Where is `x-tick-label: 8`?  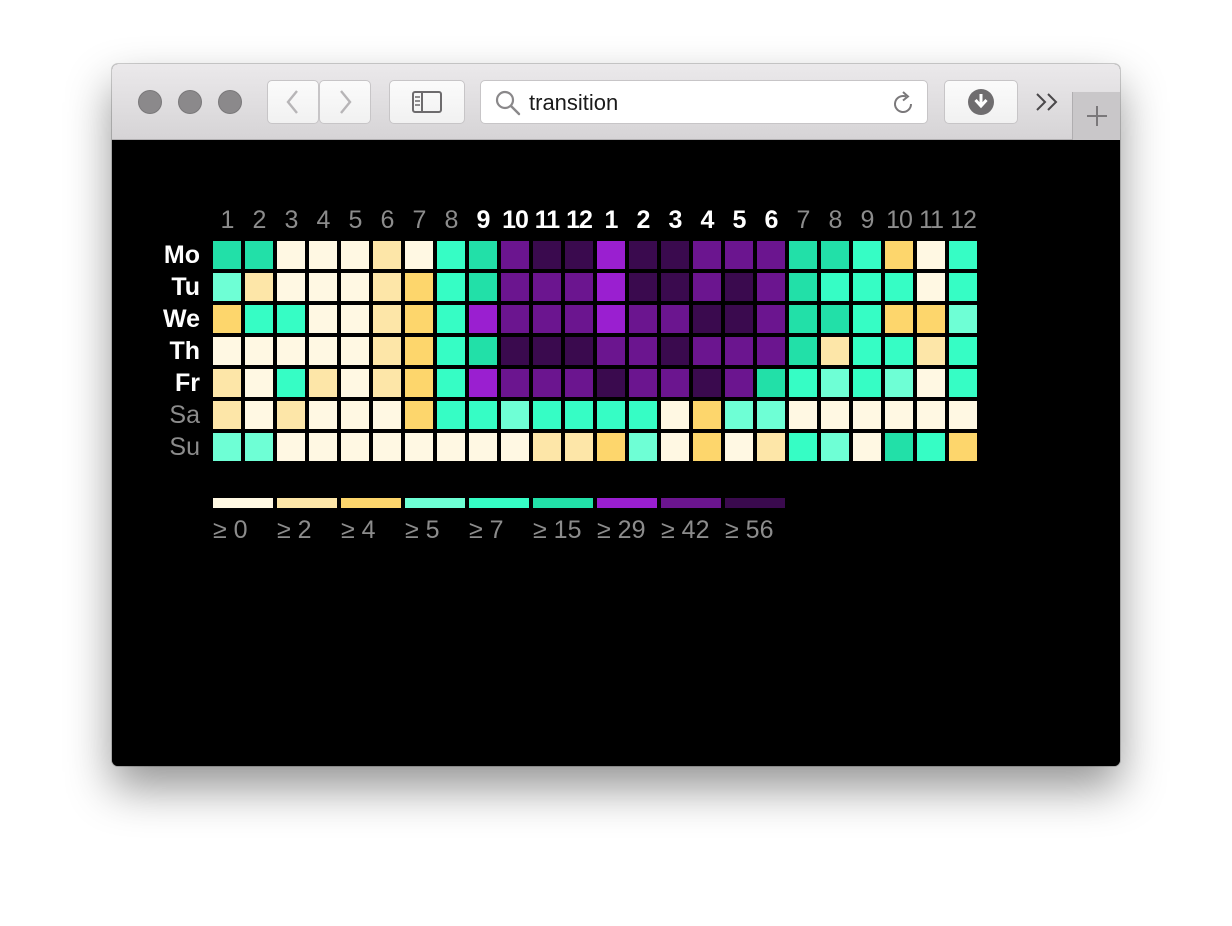 x-tick-label: 8 is located at coordinates (451, 220).